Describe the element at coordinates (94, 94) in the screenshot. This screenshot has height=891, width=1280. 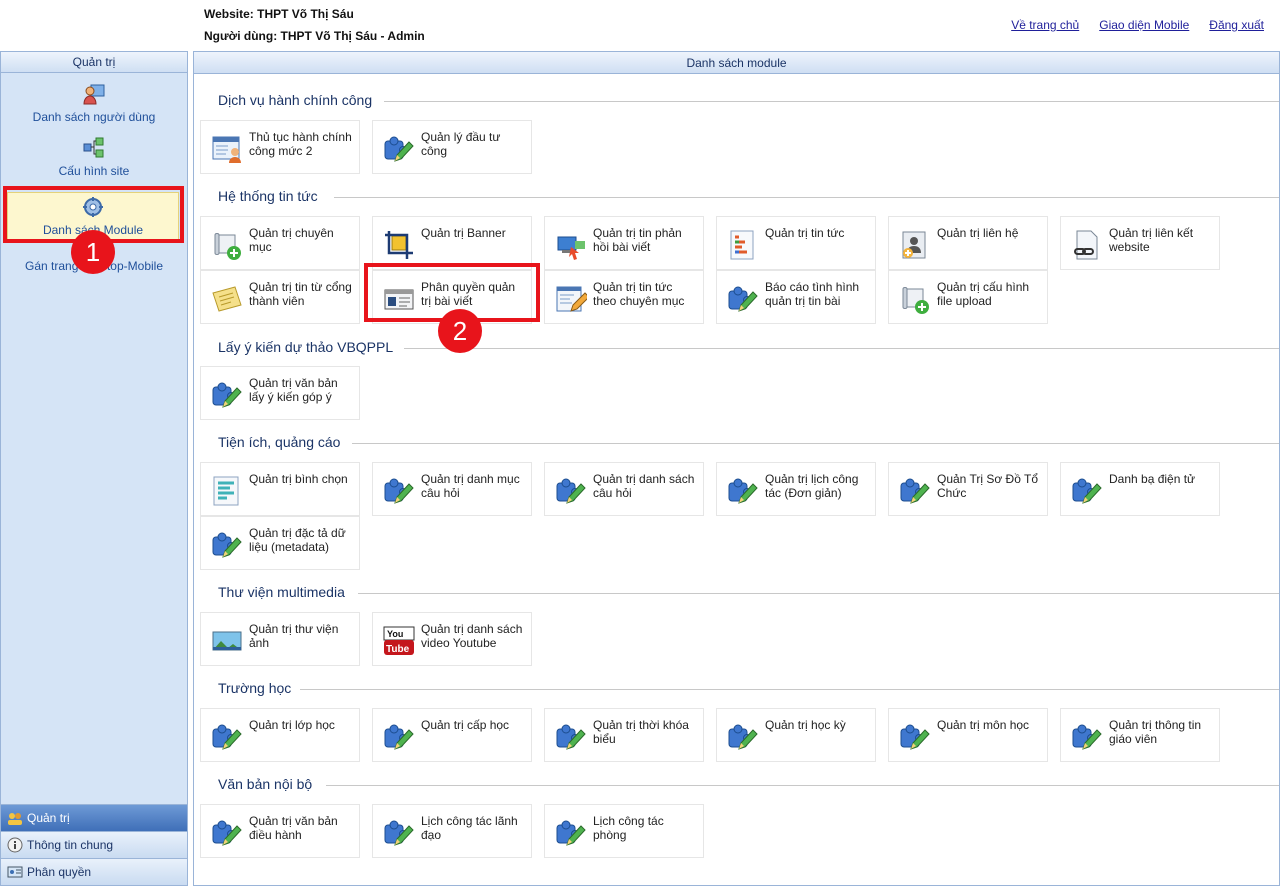
I see `user-list-icon` at that location.